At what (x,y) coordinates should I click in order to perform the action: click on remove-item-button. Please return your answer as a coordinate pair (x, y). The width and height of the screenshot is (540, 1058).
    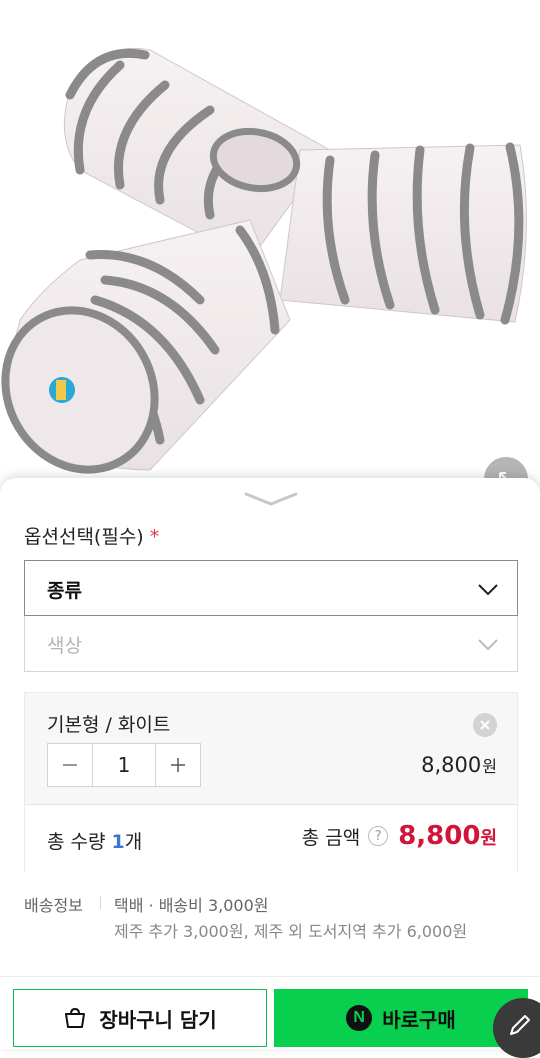
    Looking at the image, I should click on (485, 725).